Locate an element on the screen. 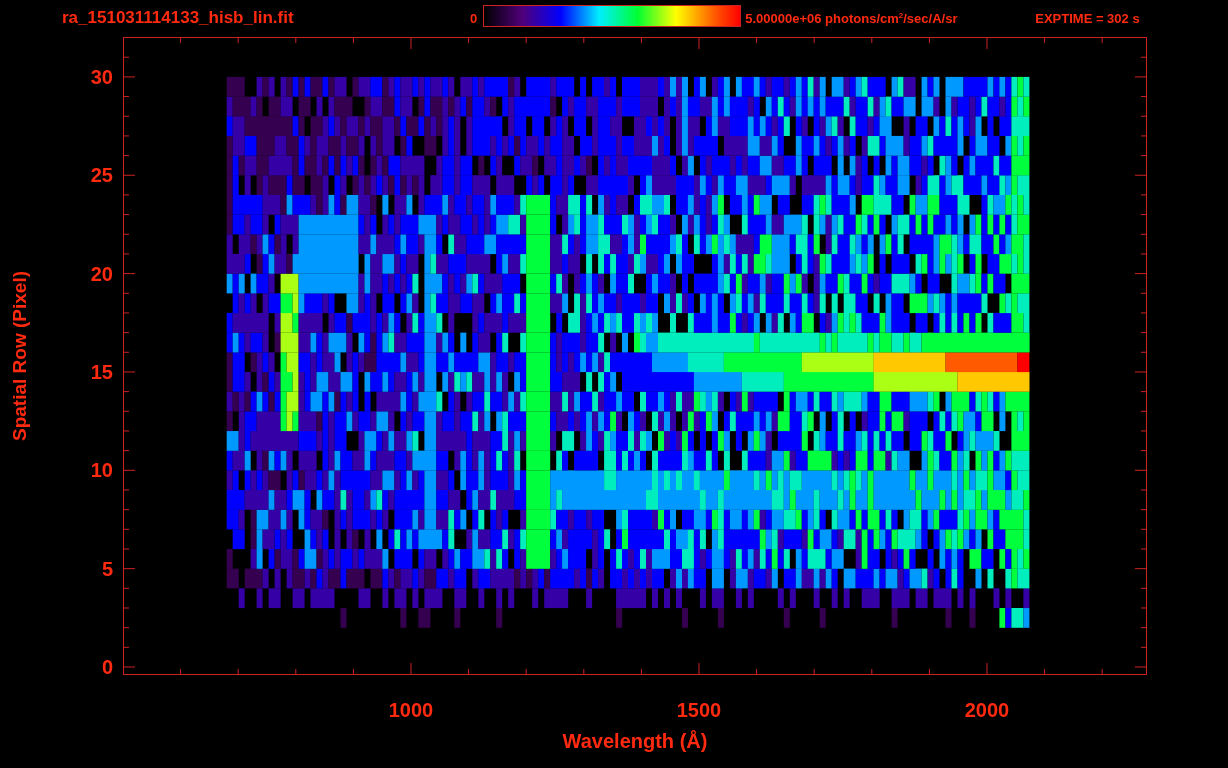 The image size is (1228, 768). y-tick-label: 5 is located at coordinates (107, 568).